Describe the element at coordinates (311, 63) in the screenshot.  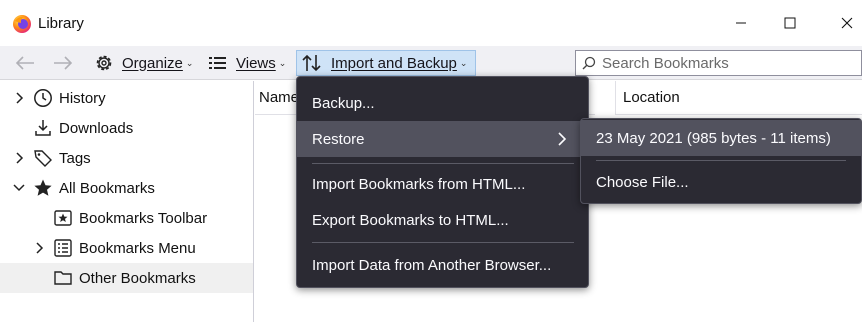
I see `import-export-arrows-icon` at that location.